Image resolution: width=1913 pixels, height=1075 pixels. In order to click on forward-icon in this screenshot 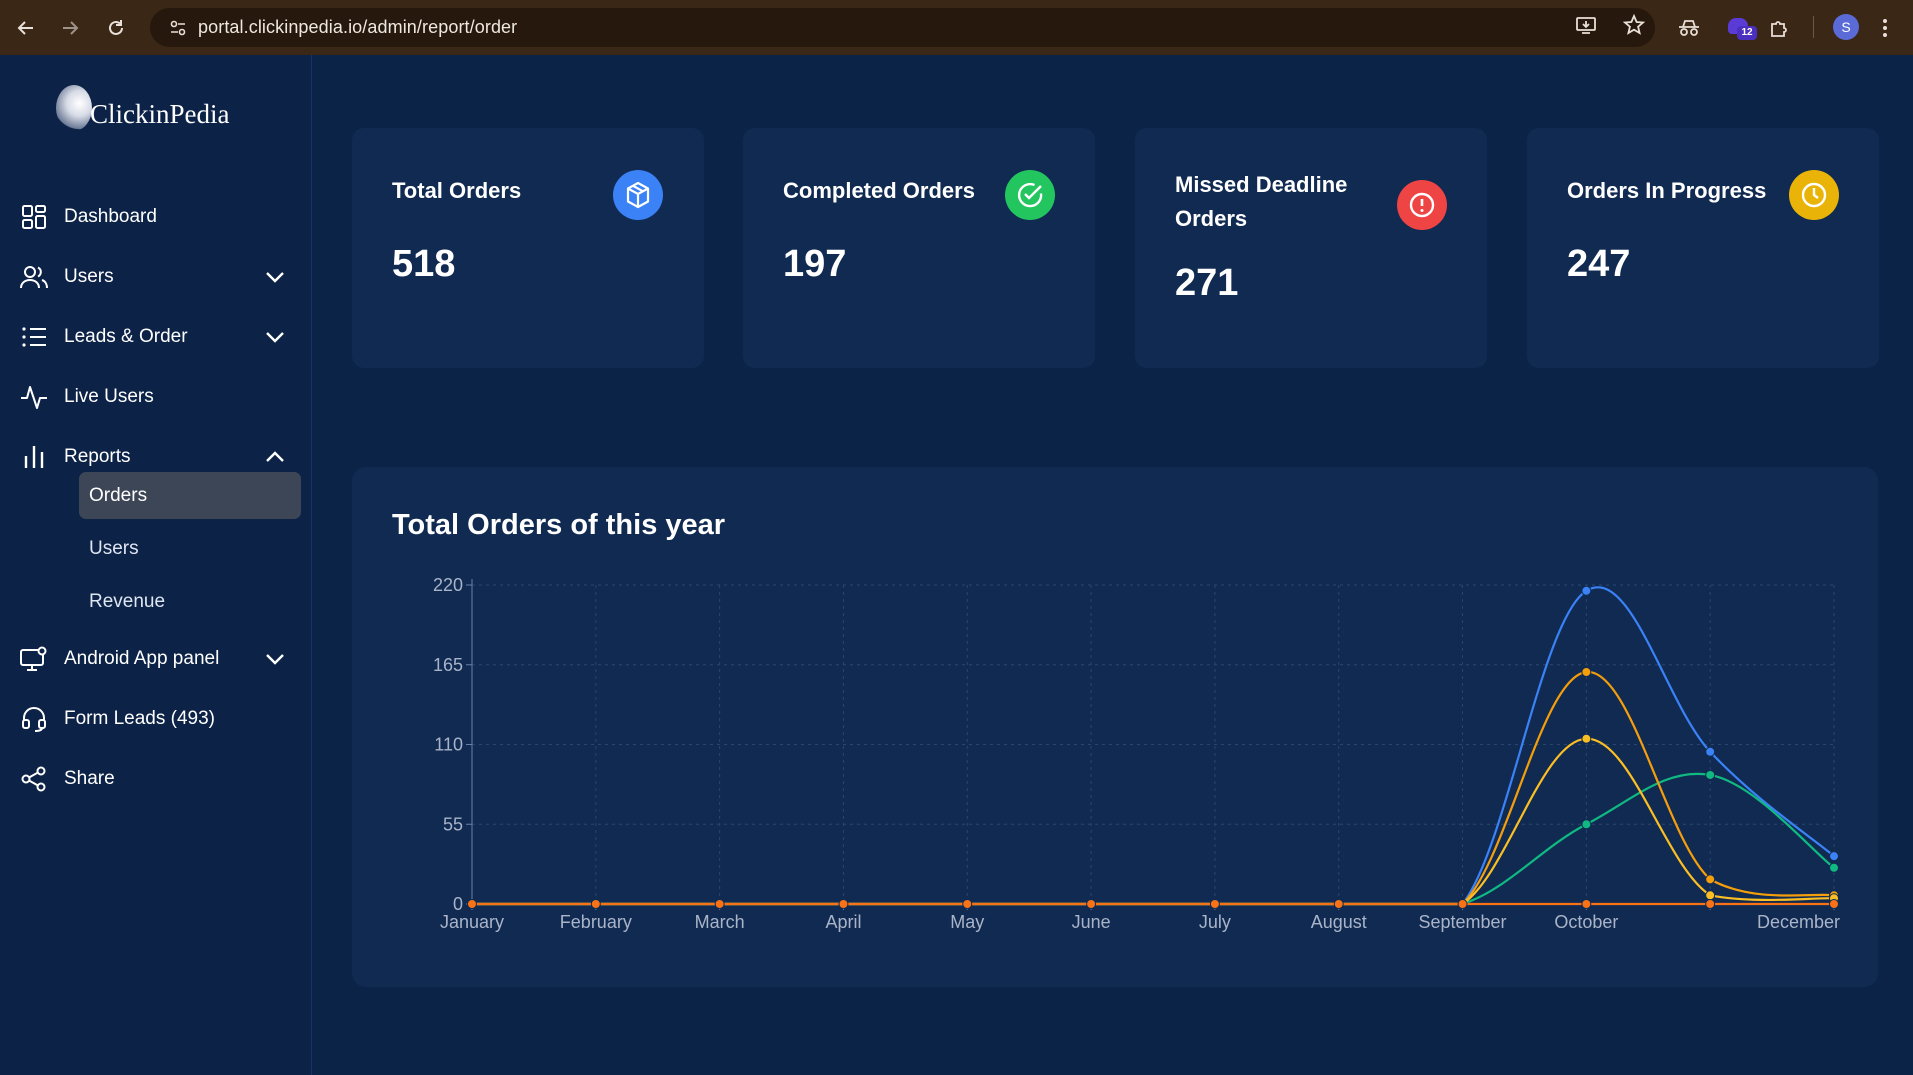, I will do `click(70, 27)`.